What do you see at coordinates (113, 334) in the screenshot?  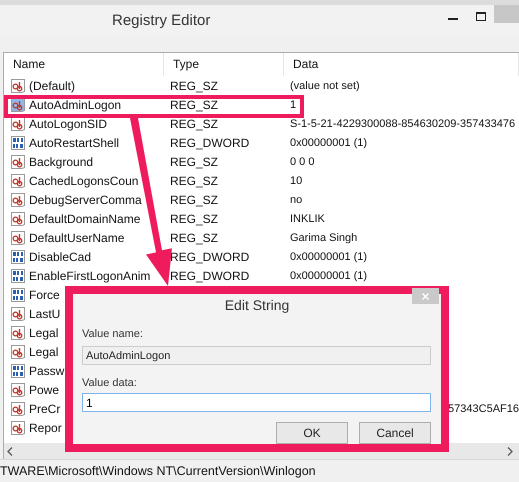 I see `field-label: Value name:` at bounding box center [113, 334].